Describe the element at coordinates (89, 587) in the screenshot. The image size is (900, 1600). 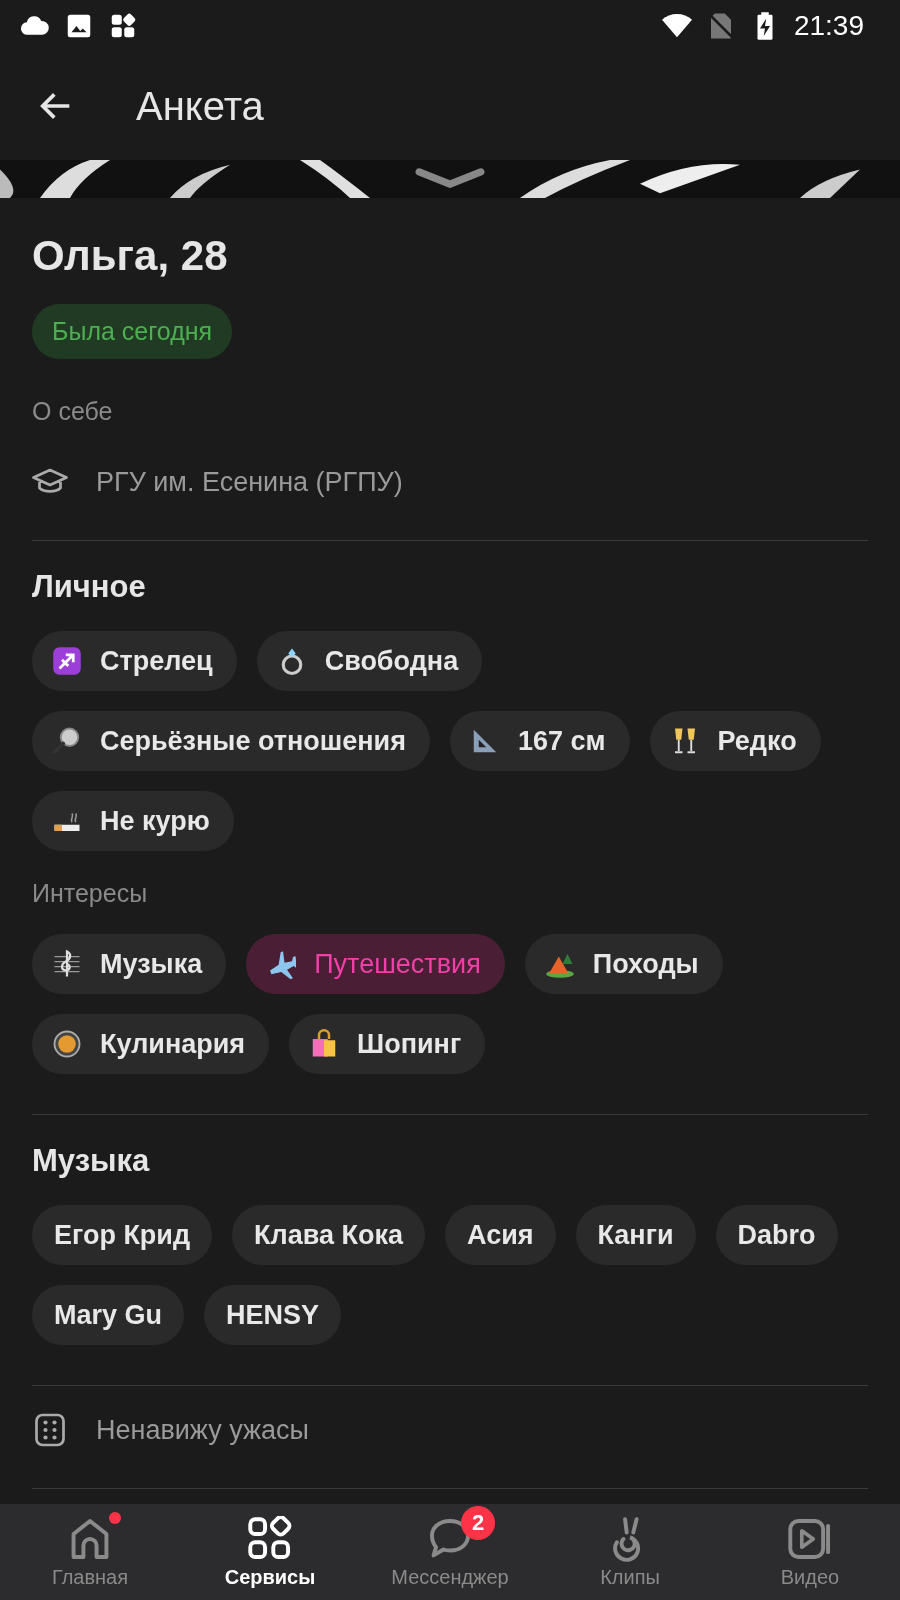
I see `section-title: Личное` at that location.